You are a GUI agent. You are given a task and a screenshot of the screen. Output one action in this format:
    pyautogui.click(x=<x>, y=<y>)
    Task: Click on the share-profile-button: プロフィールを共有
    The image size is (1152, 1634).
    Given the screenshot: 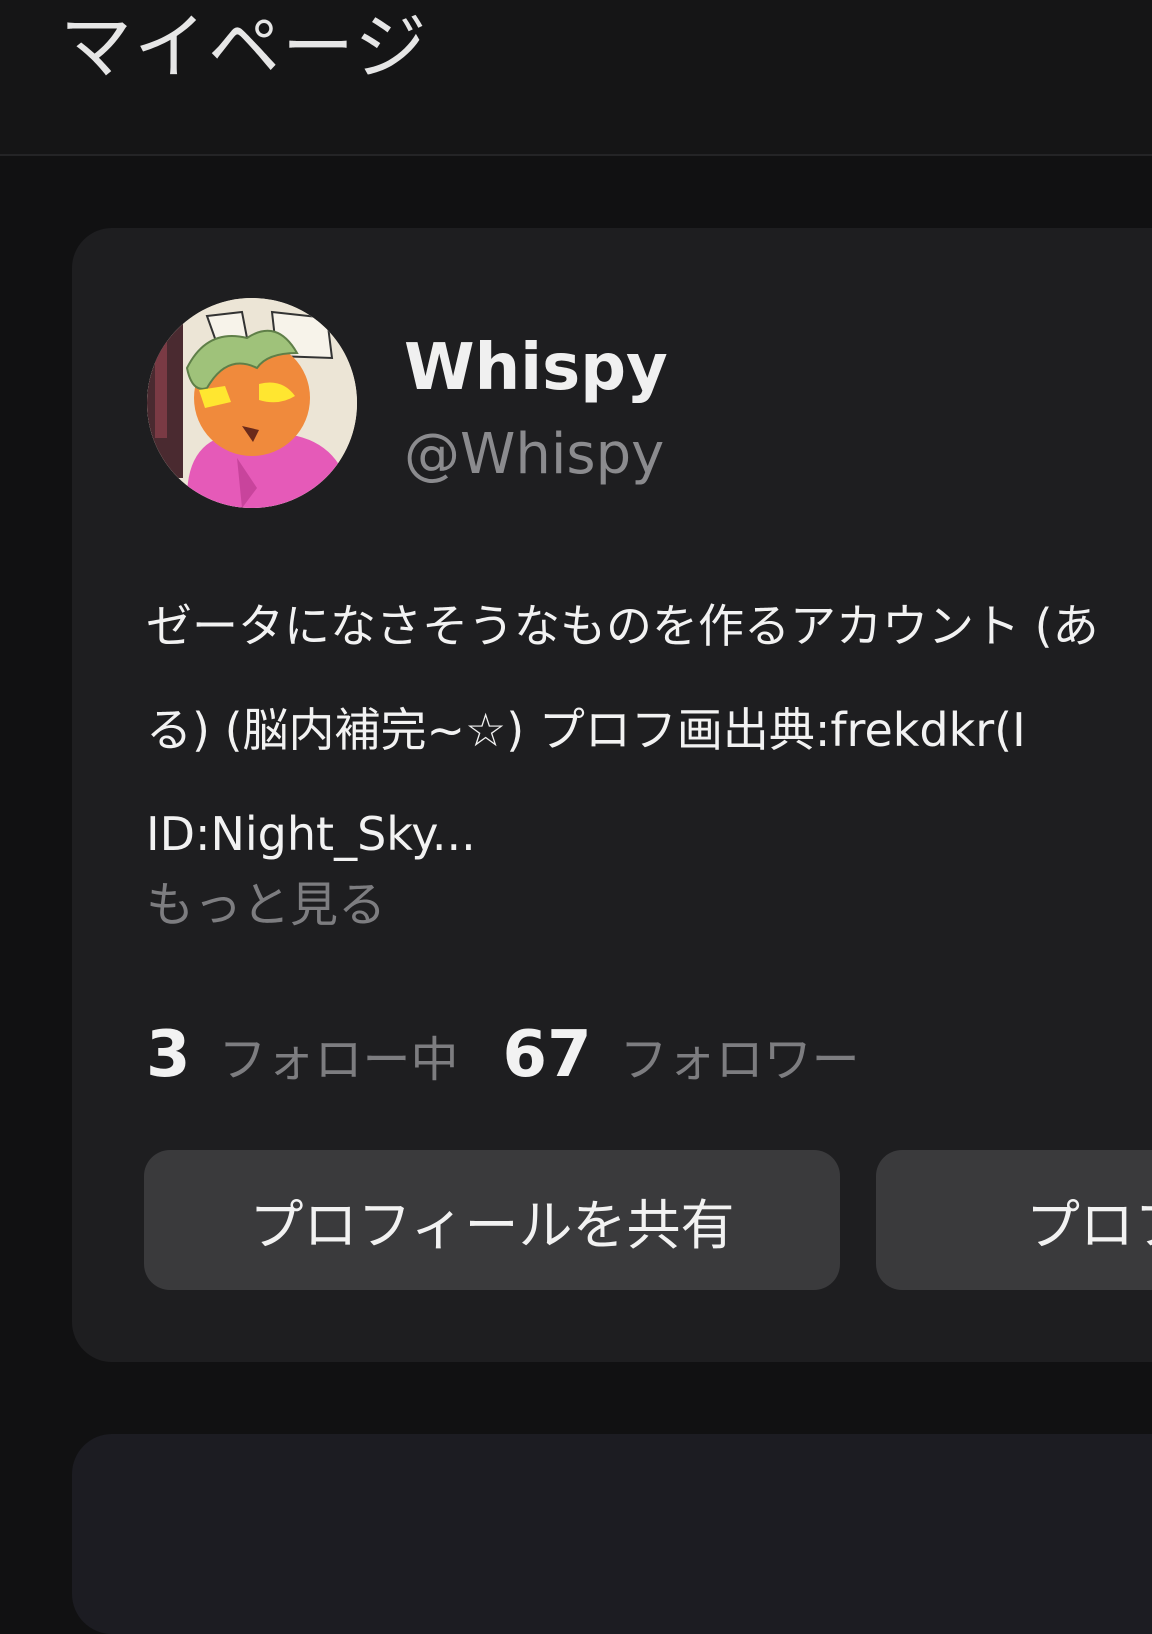 What is the action you would take?
    pyautogui.click(x=492, y=1220)
    